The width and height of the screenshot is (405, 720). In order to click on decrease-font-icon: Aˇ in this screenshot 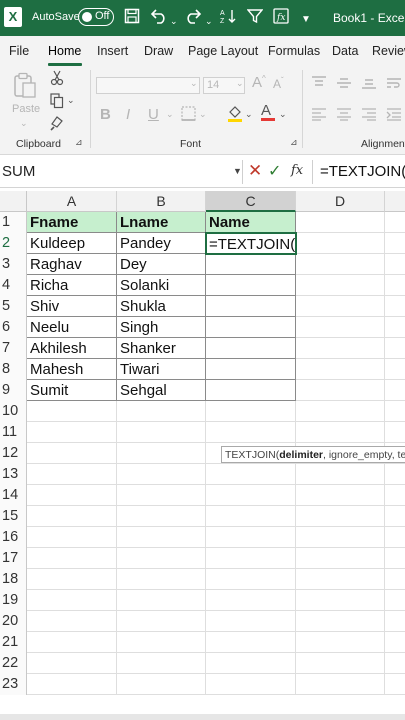, I will do `click(278, 83)`.